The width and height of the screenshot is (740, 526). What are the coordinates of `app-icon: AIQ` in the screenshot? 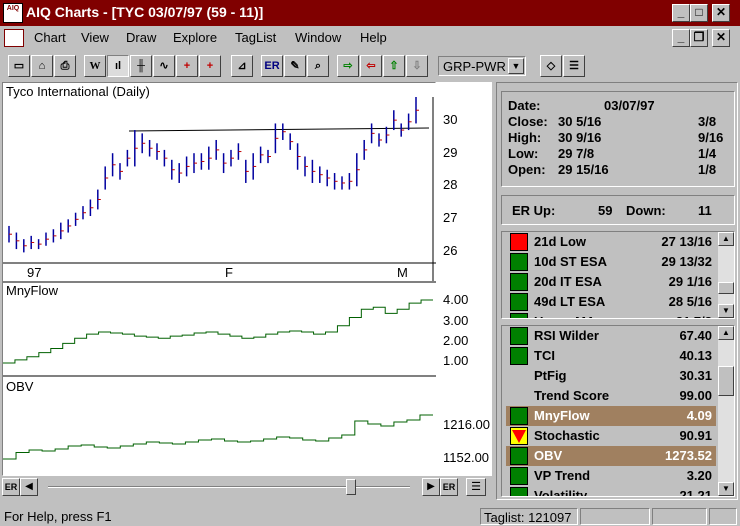 It's located at (13, 13).